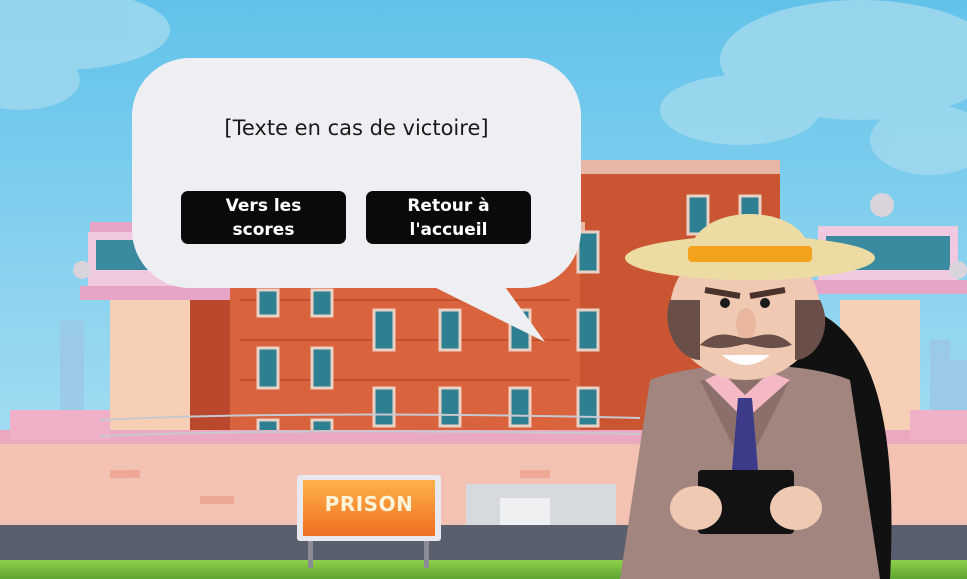  I want to click on prison-sign-text: PRISON, so click(369, 504).